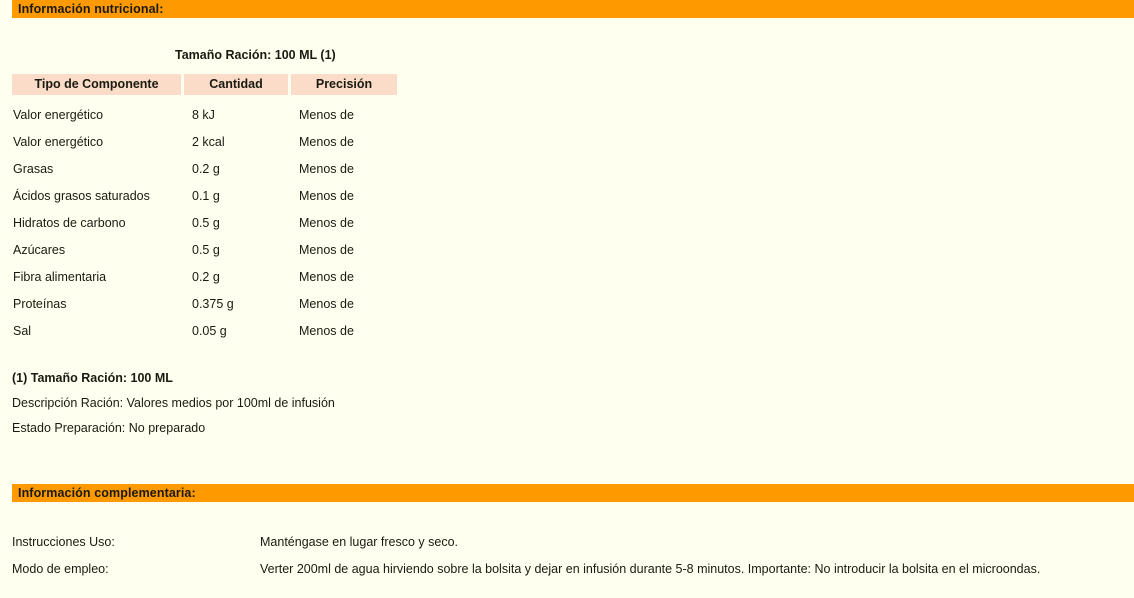 The image size is (1134, 598). Describe the element at coordinates (107, 493) in the screenshot. I see `section-banner-complementary-label: Información complementaria:` at that location.